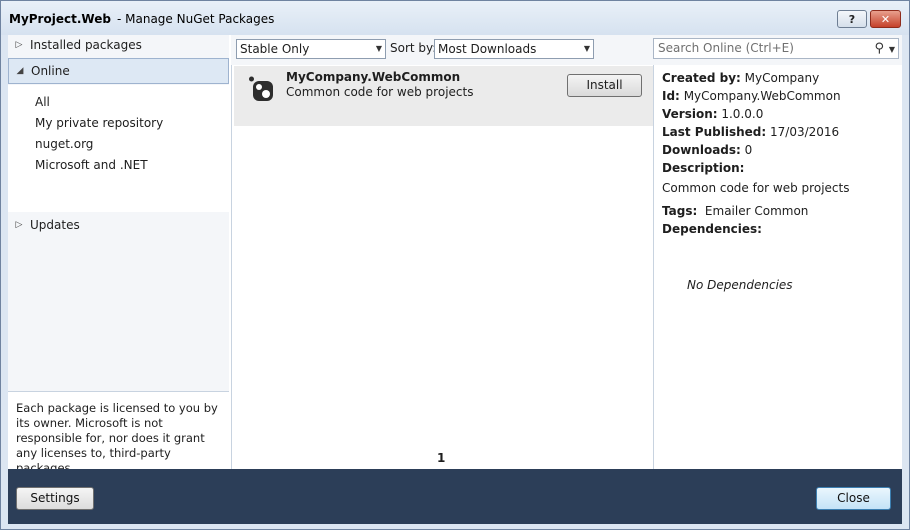 The image size is (910, 530). I want to click on source-item-all: All, so click(118, 103).